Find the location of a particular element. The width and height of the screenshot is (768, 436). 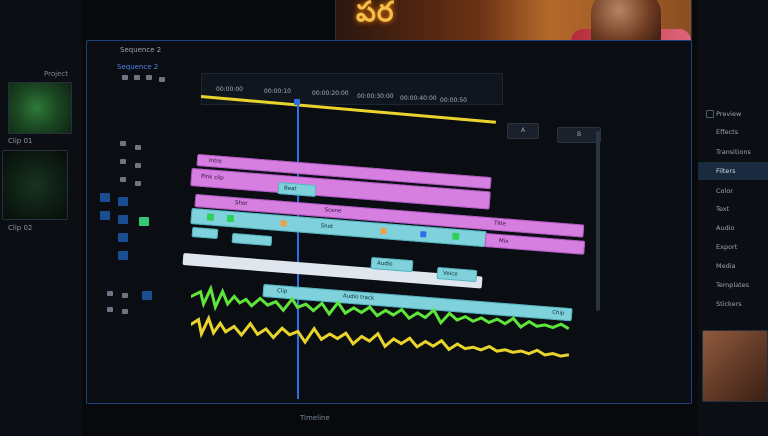

bin-item-label: Clip 01 is located at coordinates (20, 141).